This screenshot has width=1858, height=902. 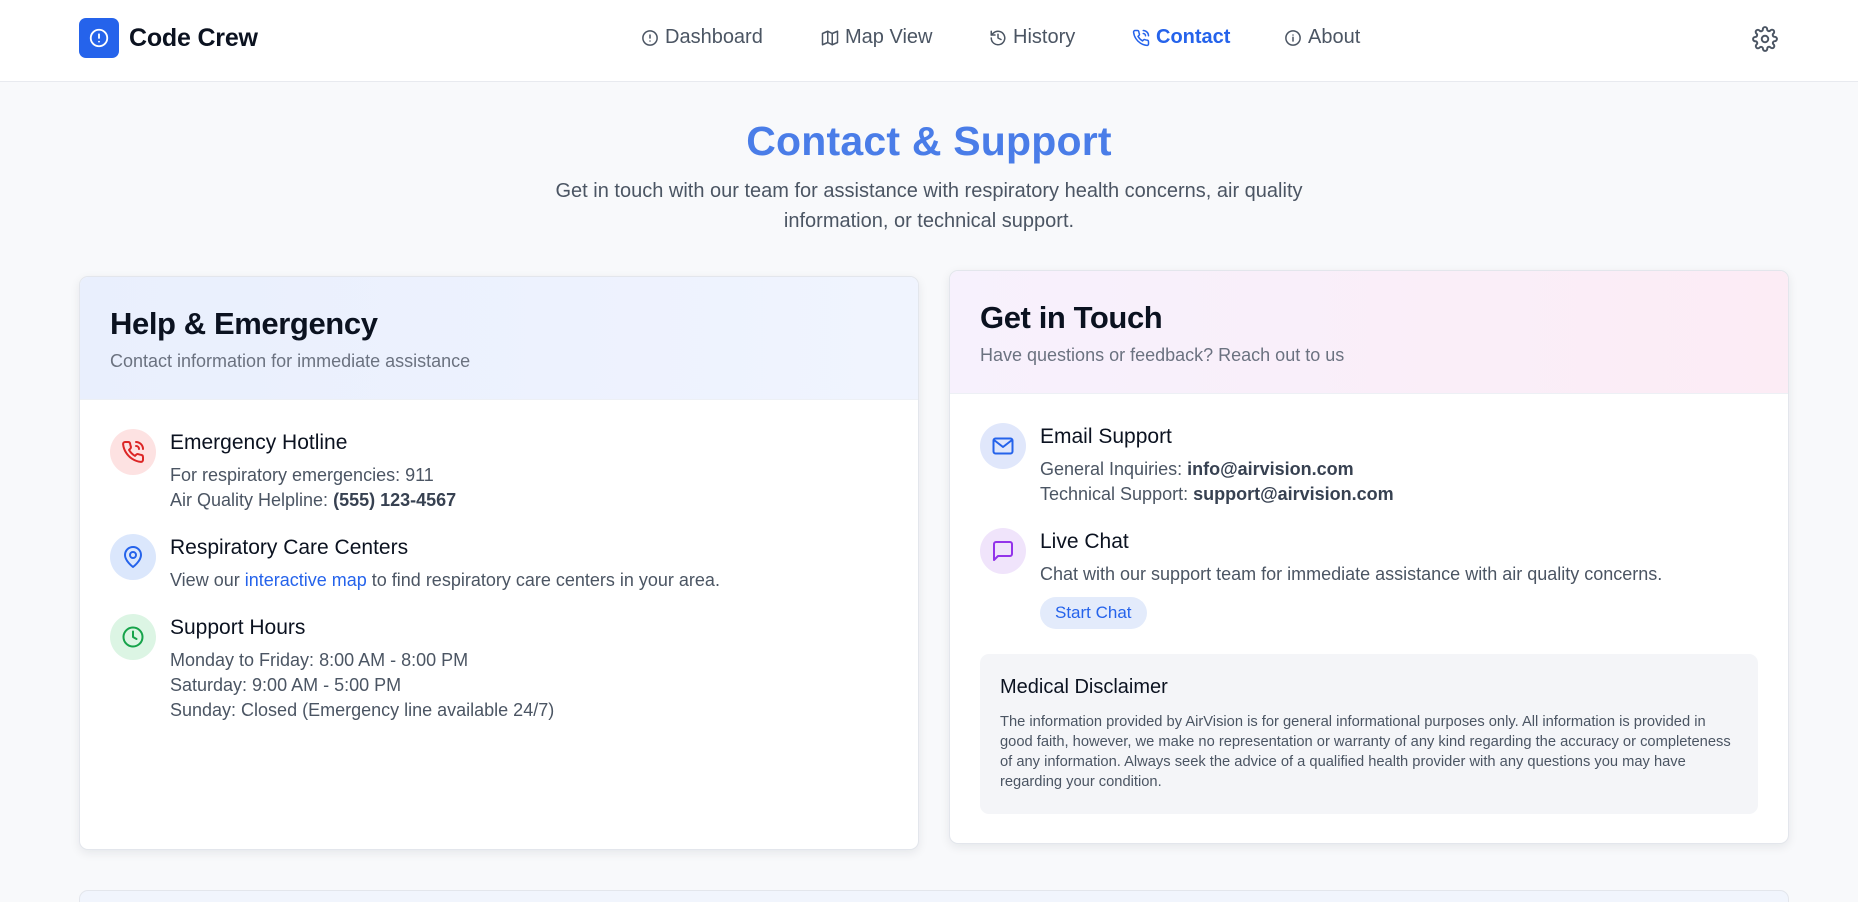 I want to click on general-inquiries-line: General Inquiries: info@airvision.com, so click(x=1217, y=469).